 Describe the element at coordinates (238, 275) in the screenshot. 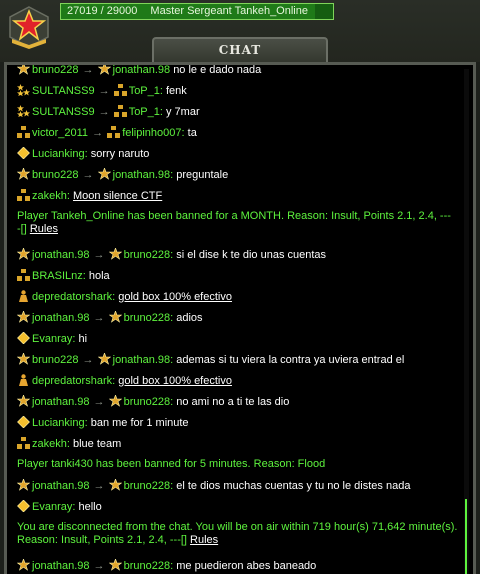

I see `chat-message: BRASILnz: hola` at that location.